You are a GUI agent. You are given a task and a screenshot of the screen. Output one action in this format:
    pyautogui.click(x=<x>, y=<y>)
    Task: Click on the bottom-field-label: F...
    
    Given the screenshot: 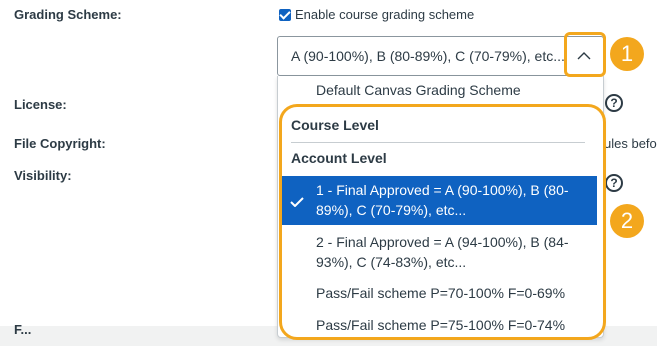 What is the action you would take?
    pyautogui.click(x=23, y=329)
    